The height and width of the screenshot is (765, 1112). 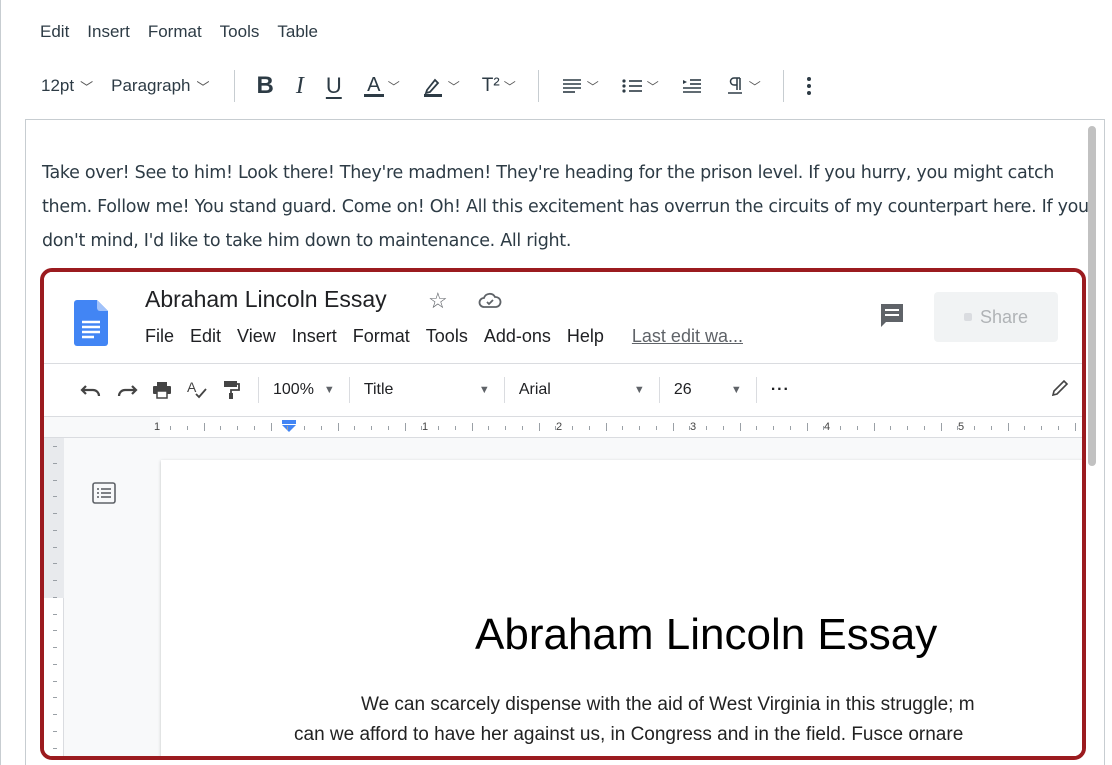 What do you see at coordinates (54, 597) in the screenshot?
I see `vertical-ruler` at bounding box center [54, 597].